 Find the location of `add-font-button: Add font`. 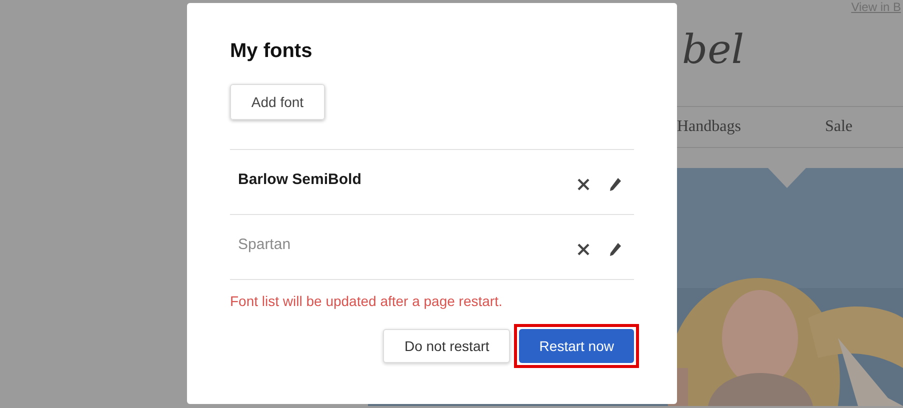

add-font-button: Add font is located at coordinates (277, 102).